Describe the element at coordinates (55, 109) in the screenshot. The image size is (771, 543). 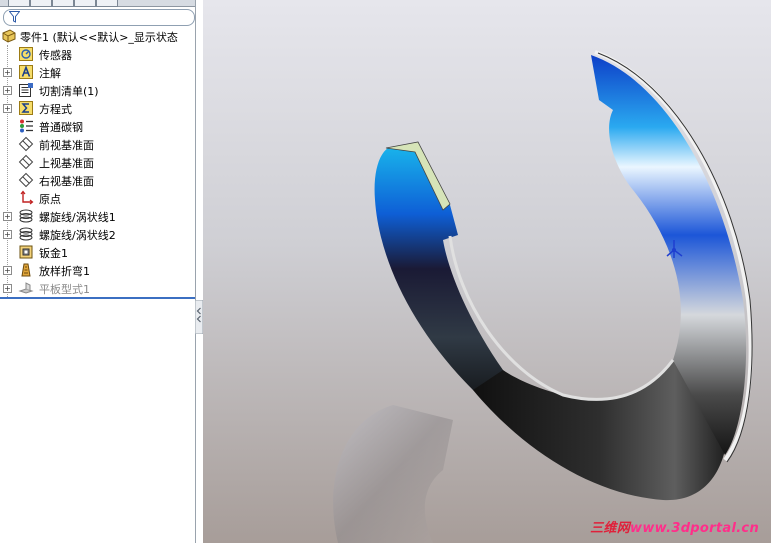
I see `tree-item-label: 方程式` at that location.